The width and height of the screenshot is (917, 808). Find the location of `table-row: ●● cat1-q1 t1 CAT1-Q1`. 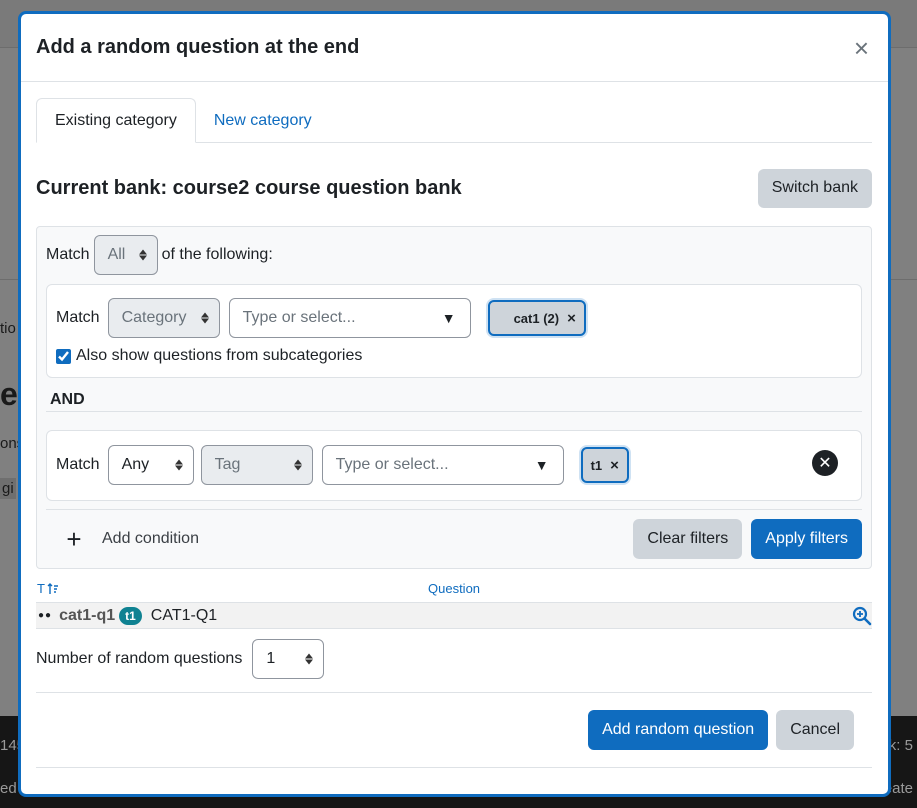

table-row: ●● cat1-q1 t1 CAT1-Q1 is located at coordinates (454, 616).